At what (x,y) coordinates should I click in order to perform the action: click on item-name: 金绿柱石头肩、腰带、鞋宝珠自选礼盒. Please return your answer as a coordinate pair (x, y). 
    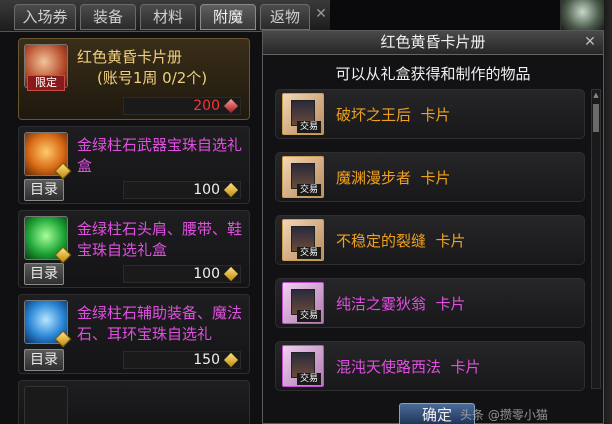
    Looking at the image, I should click on (160, 239).